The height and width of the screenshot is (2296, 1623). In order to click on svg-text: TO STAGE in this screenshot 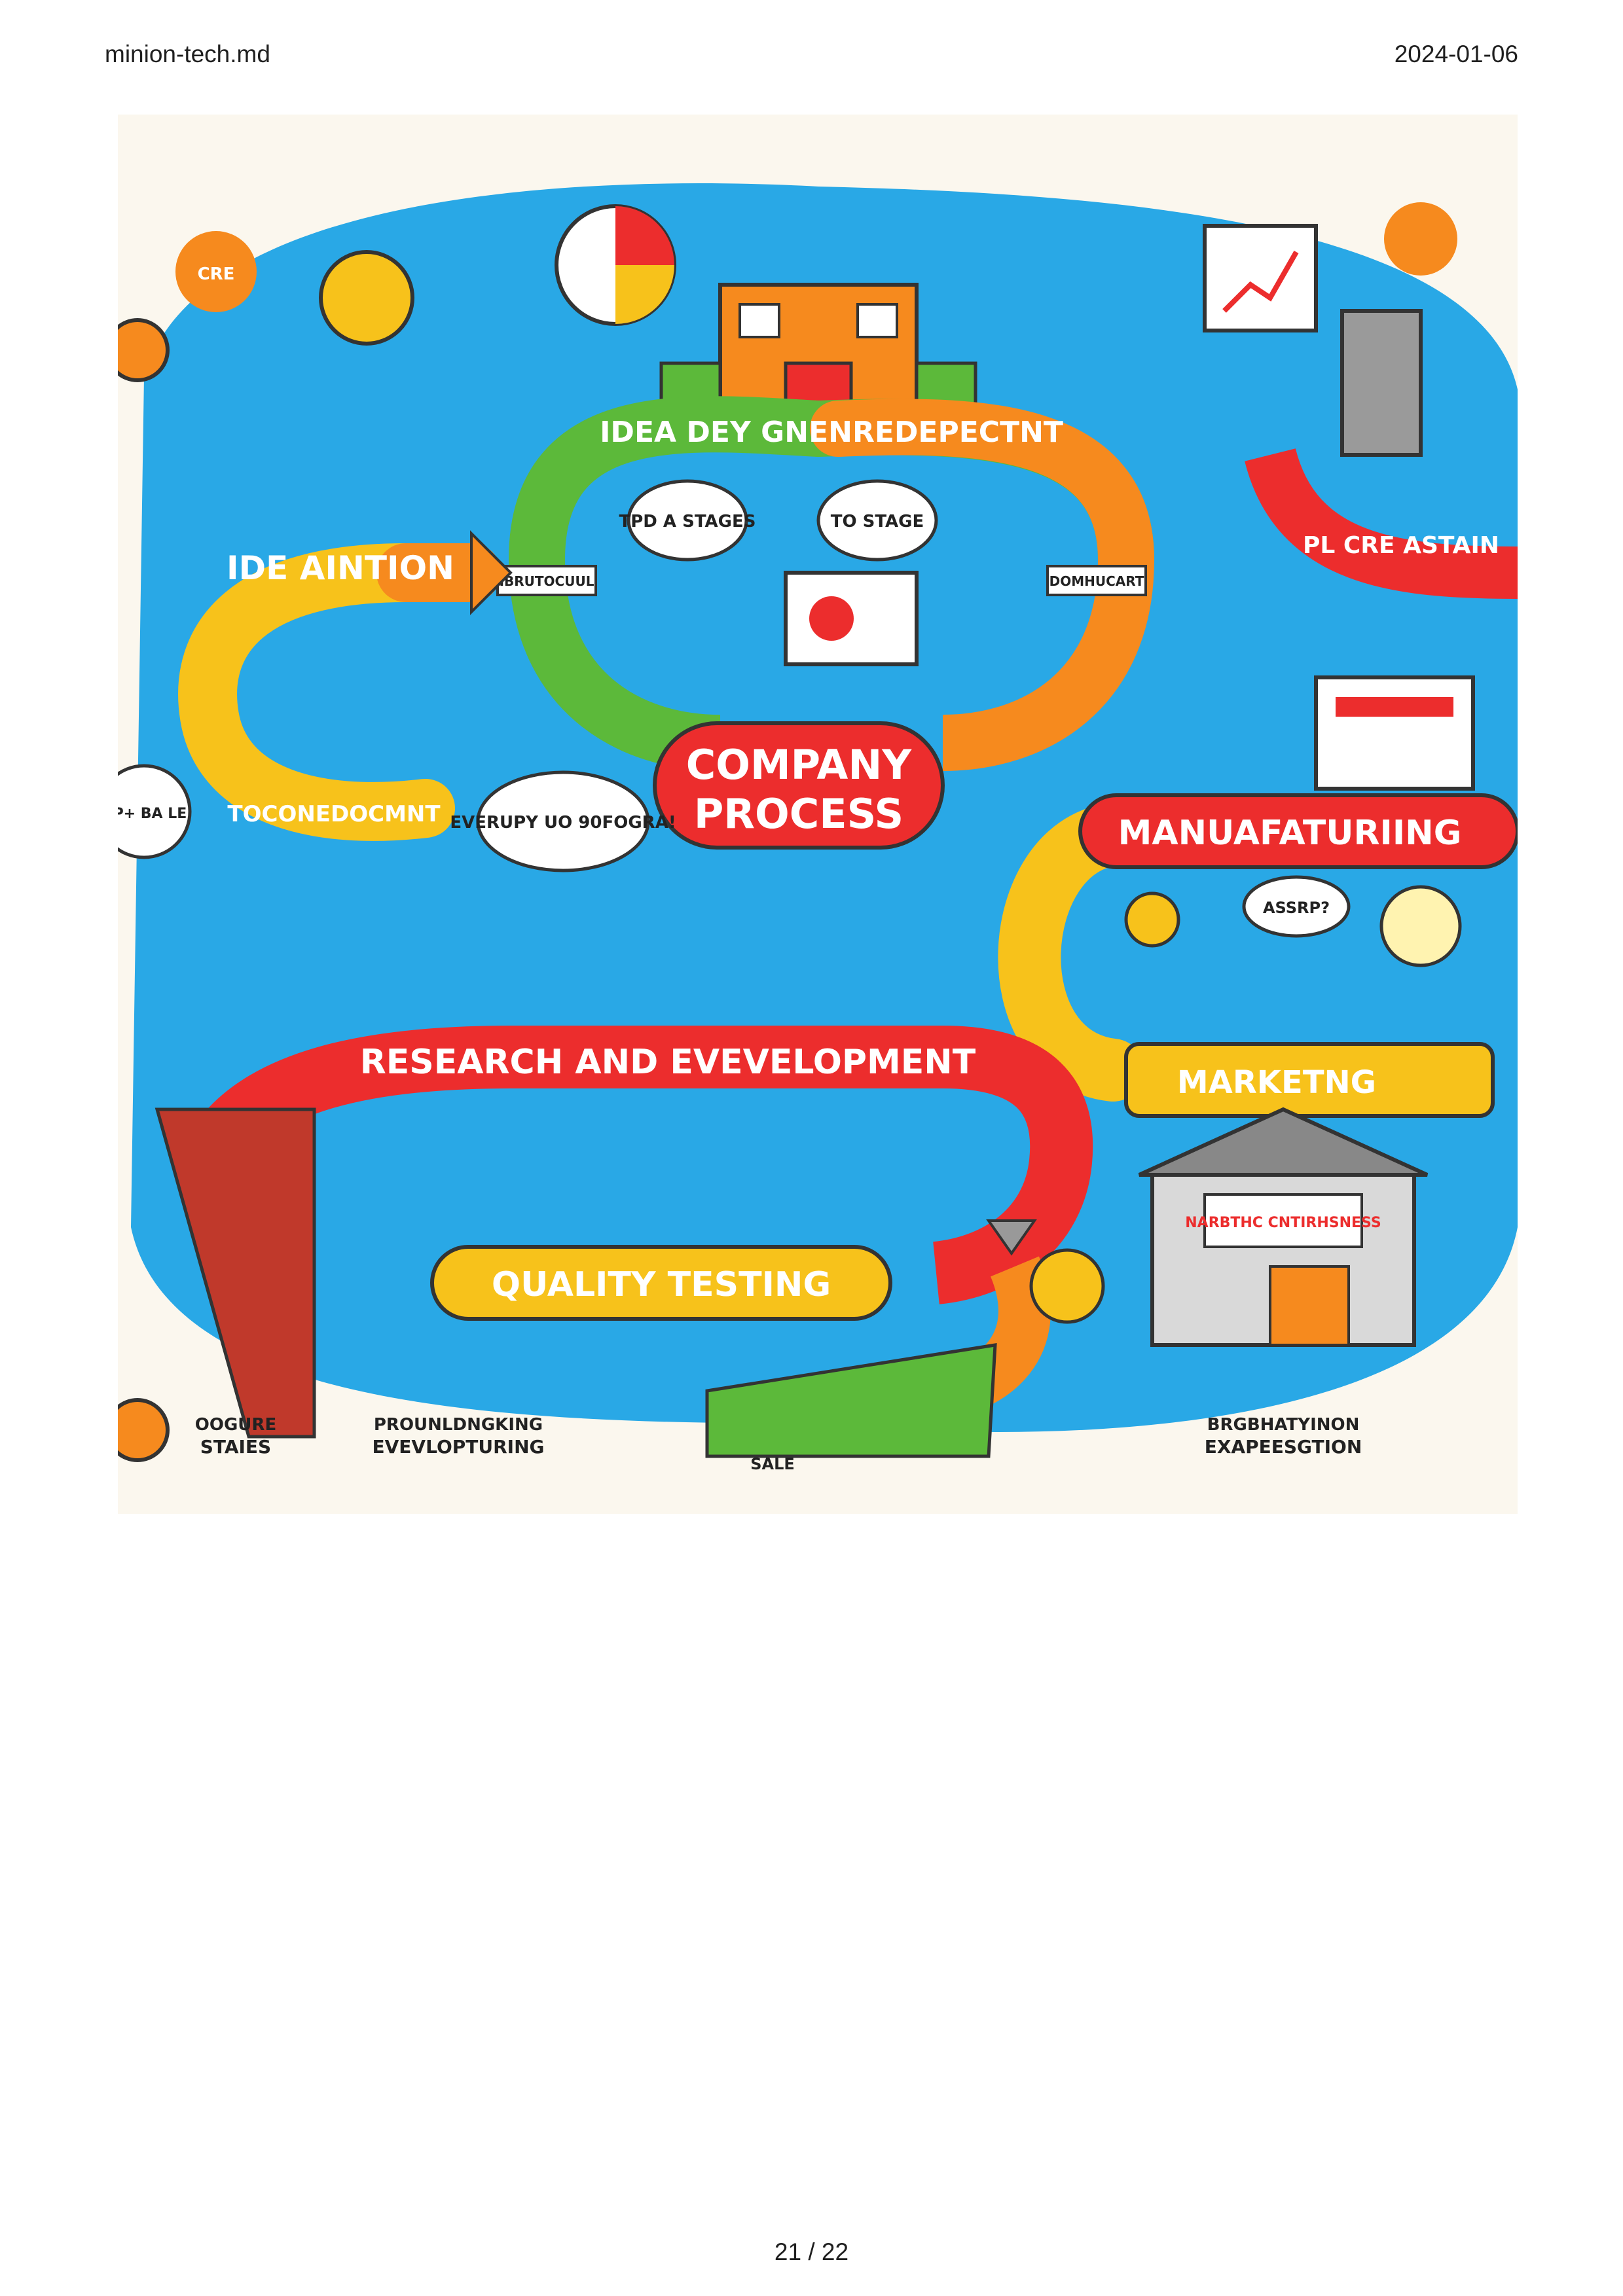, I will do `click(877, 521)`.